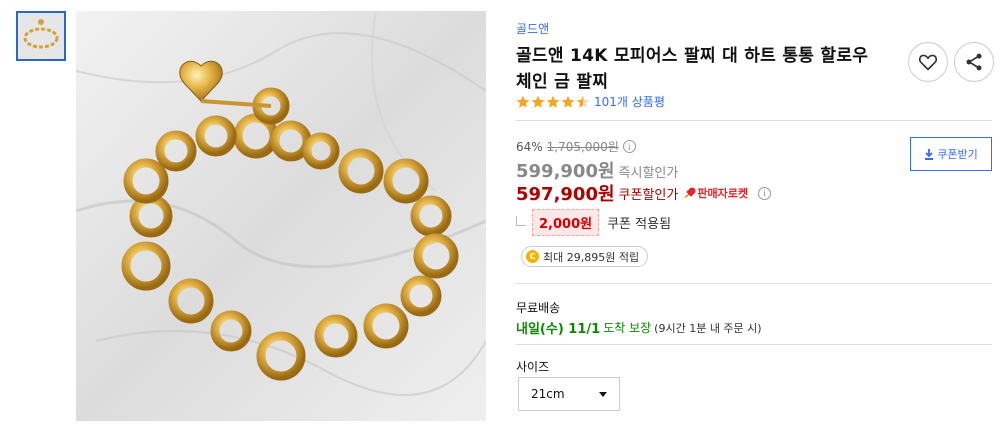 This screenshot has width=1005, height=432. Describe the element at coordinates (629, 101) in the screenshot. I see `review-count-link: 101개 상품평` at that location.